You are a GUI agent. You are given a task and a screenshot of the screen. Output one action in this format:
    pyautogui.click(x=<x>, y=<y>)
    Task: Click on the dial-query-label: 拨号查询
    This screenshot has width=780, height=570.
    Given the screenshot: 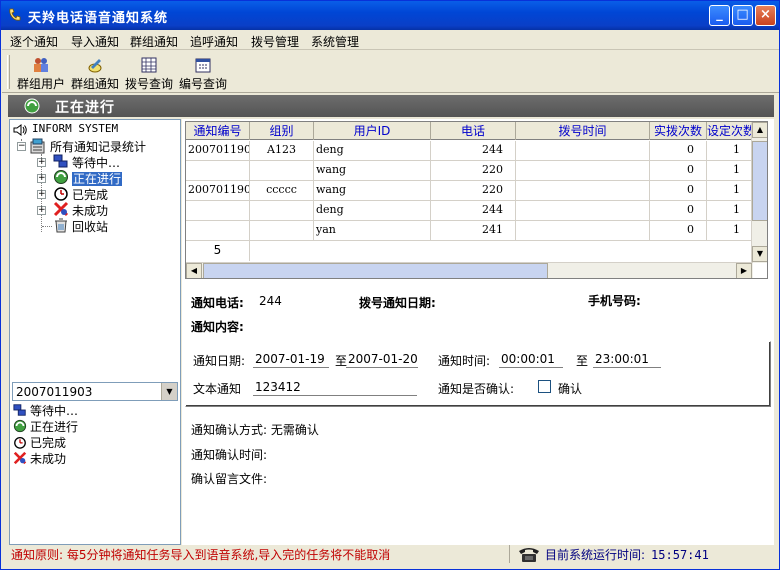 What is the action you would take?
    pyautogui.click(x=148, y=84)
    